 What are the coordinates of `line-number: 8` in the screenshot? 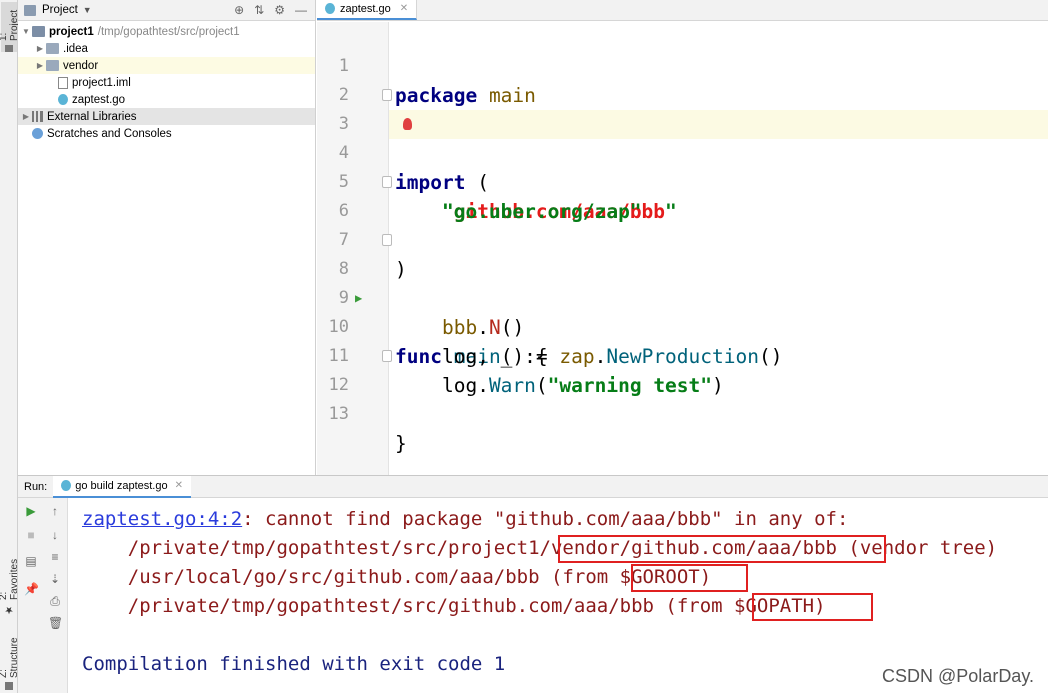 It's located at (343, 269).